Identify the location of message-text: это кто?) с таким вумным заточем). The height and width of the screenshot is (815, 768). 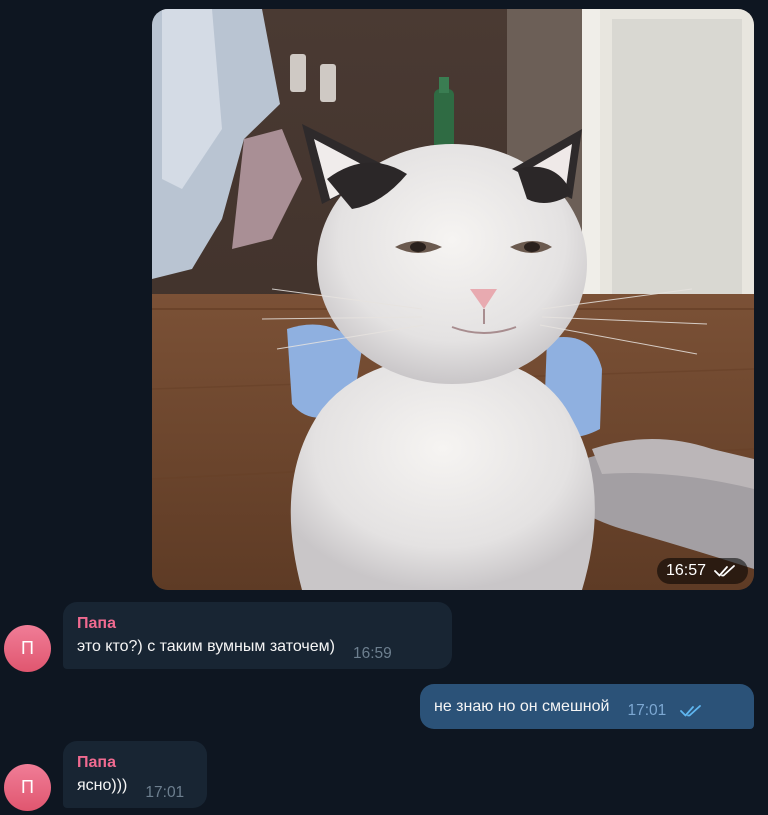
(206, 646).